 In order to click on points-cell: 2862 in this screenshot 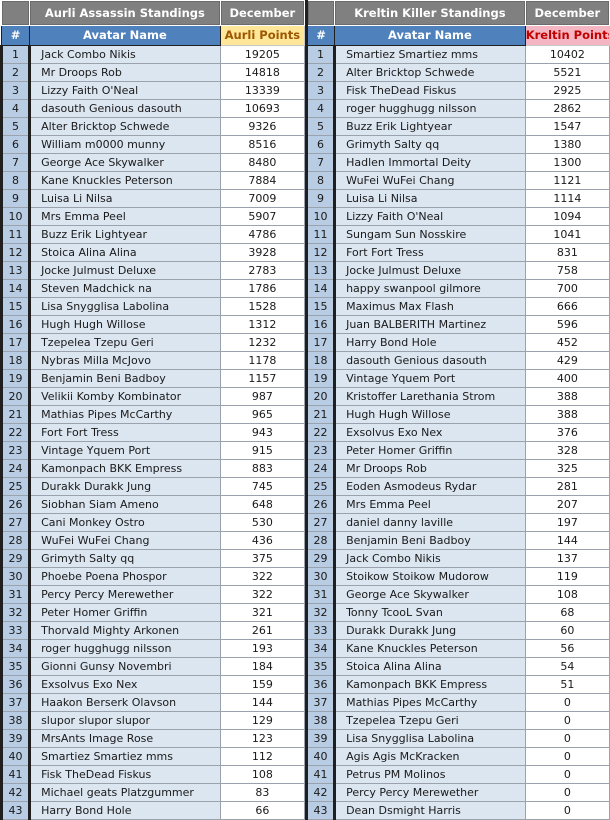, I will do `click(567, 108)`.